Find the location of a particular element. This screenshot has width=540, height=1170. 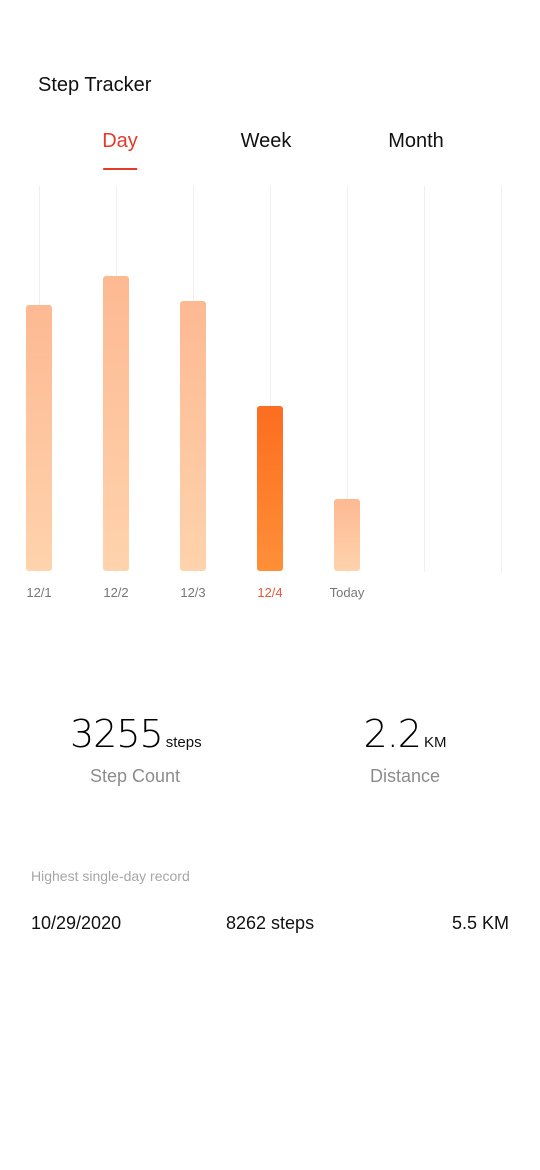

record-date: 10/29/2020 is located at coordinates (76, 923).